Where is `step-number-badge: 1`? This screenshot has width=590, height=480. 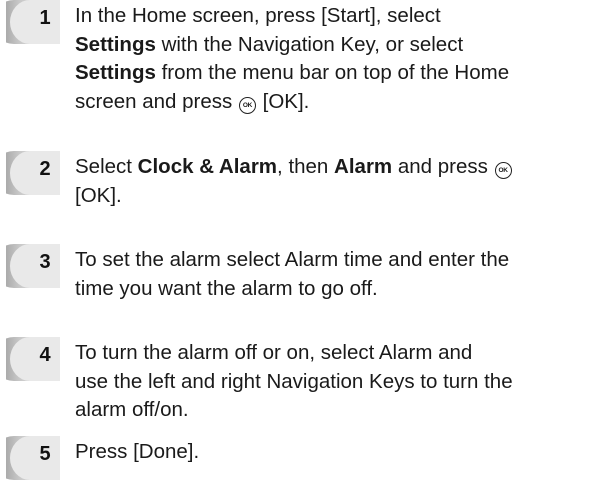 step-number-badge: 1 is located at coordinates (33, 22).